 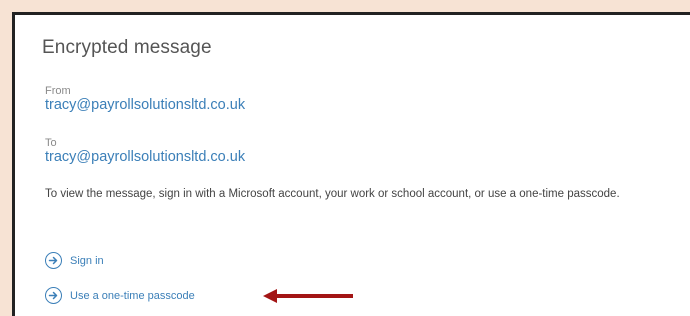 I want to click on one-time-passcode-link: Use a one-time passcode, so click(x=120, y=295).